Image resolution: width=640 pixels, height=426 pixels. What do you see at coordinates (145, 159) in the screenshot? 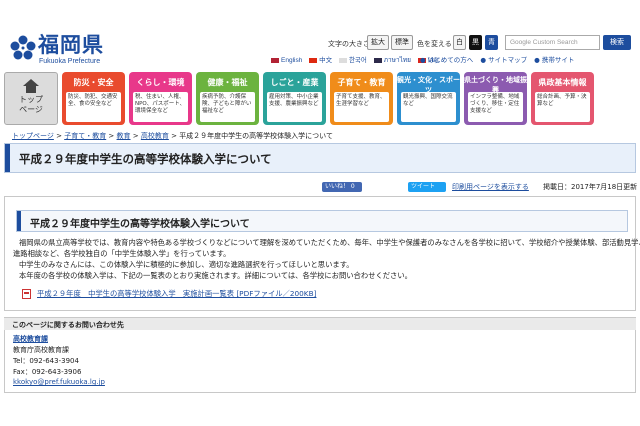
I see `page-title: 平成２９年度中学生の高等学校体験入学について` at bounding box center [145, 159].